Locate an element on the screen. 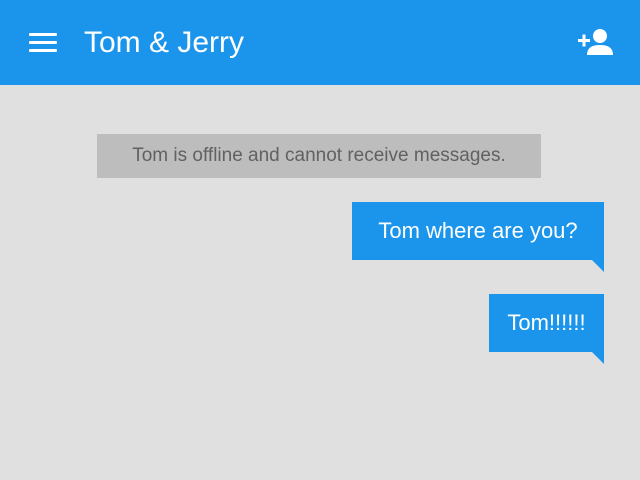  add-user-button is located at coordinates (595, 42).